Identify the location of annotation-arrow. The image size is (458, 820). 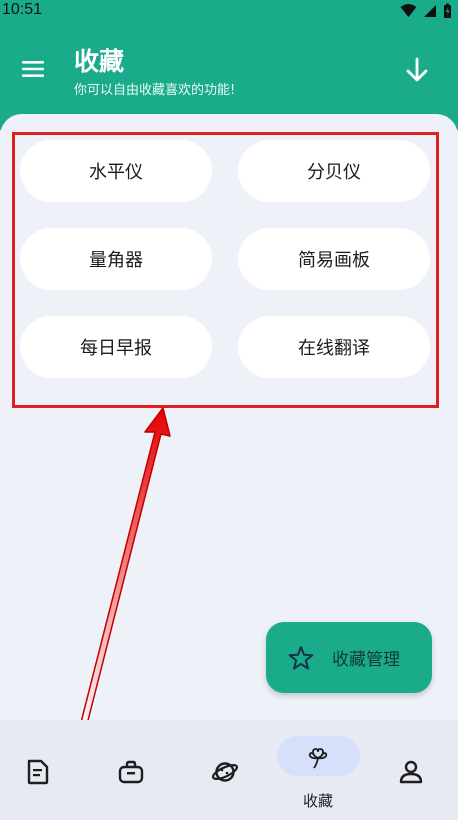
(123, 574).